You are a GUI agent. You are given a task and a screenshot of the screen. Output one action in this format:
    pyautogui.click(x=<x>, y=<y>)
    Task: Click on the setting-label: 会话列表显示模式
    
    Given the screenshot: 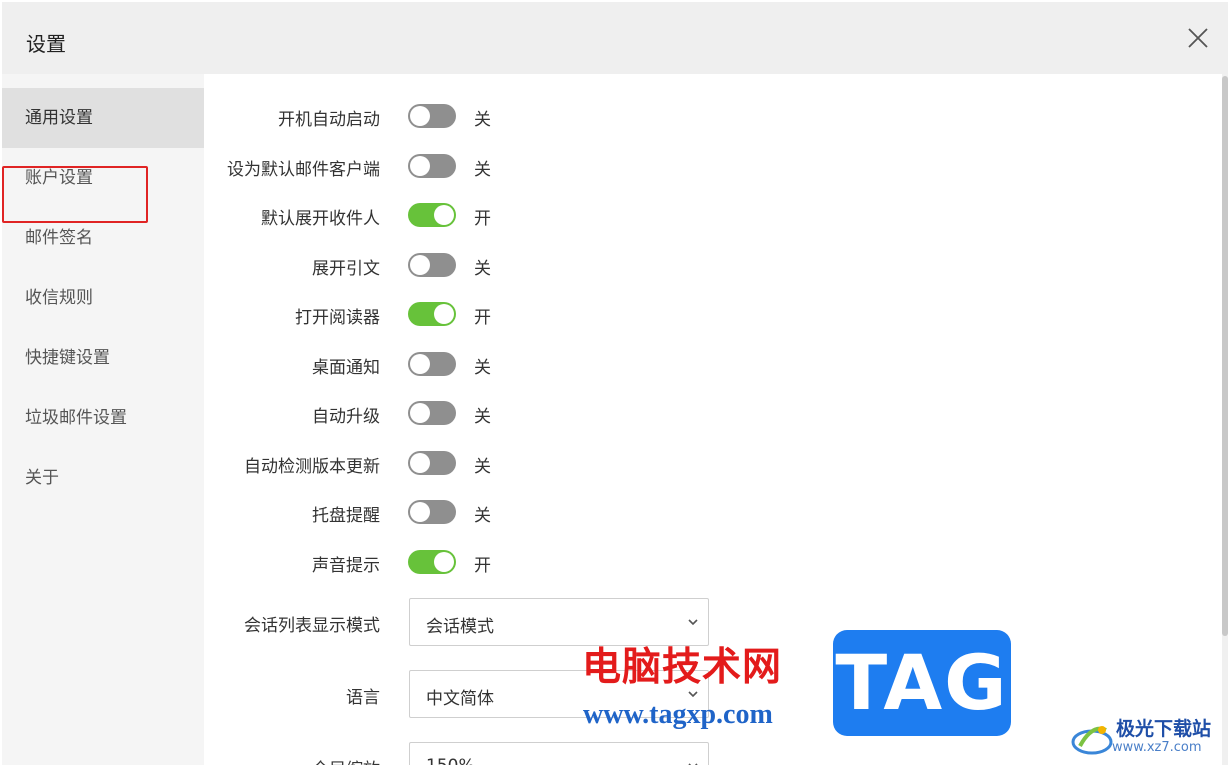 What is the action you would take?
    pyautogui.click(x=312, y=626)
    